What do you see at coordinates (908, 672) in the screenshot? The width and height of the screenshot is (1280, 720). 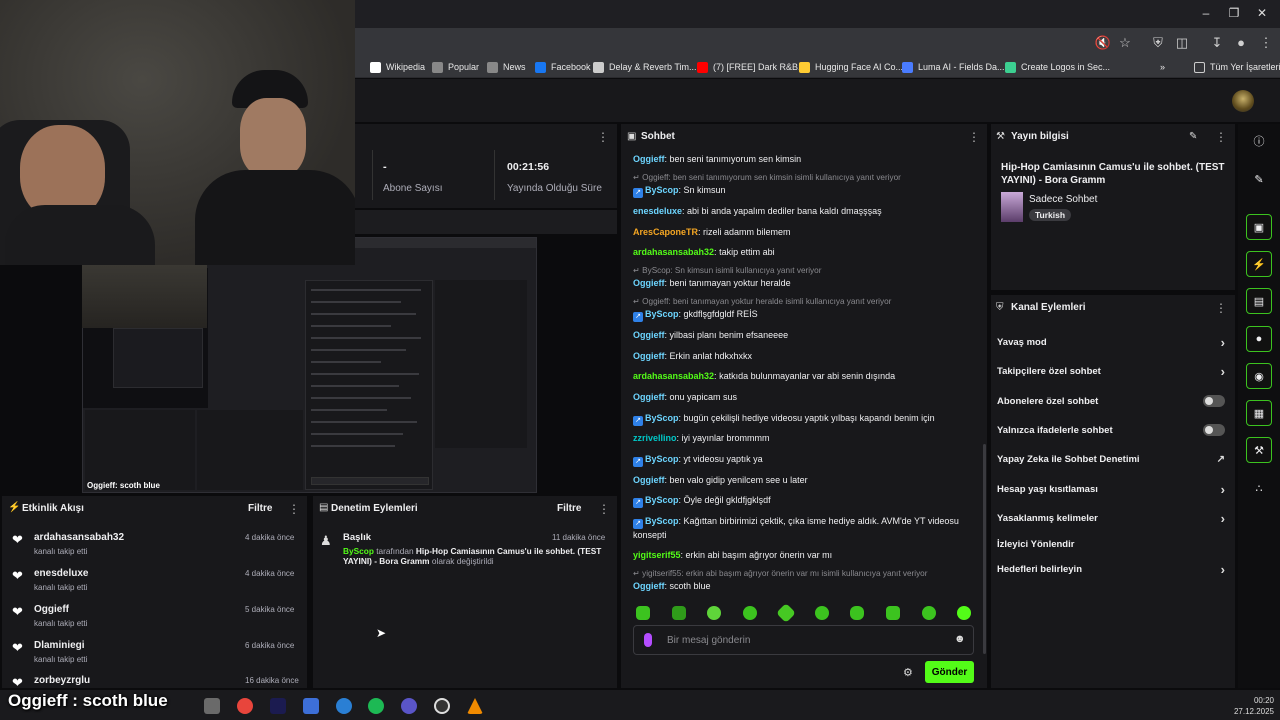 I see `chat-settings-icon: ⚙` at bounding box center [908, 672].